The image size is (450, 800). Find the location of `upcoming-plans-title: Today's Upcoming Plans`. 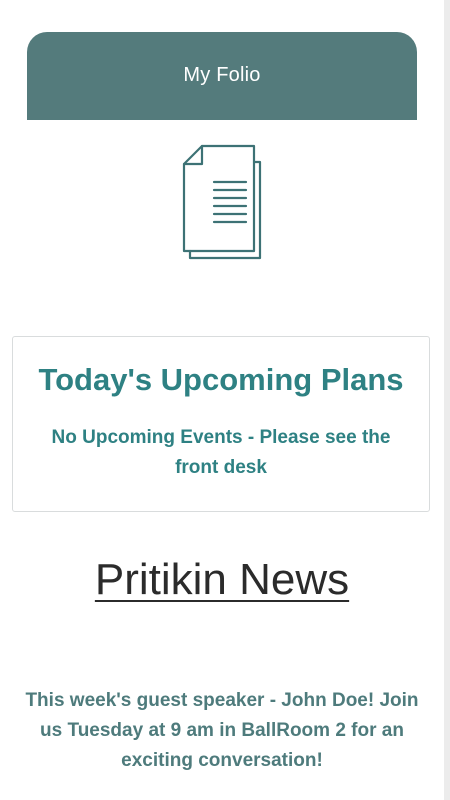

upcoming-plans-title: Today's Upcoming Plans is located at coordinates (221, 379).